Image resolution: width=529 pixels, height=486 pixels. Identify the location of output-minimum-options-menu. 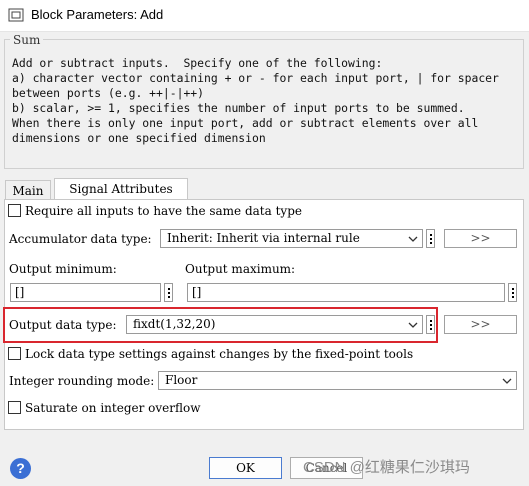
(168, 292).